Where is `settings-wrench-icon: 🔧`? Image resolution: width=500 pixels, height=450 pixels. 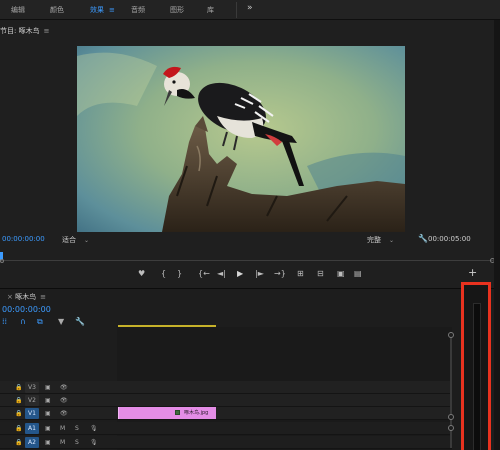 settings-wrench-icon: 🔧 is located at coordinates (80, 321).